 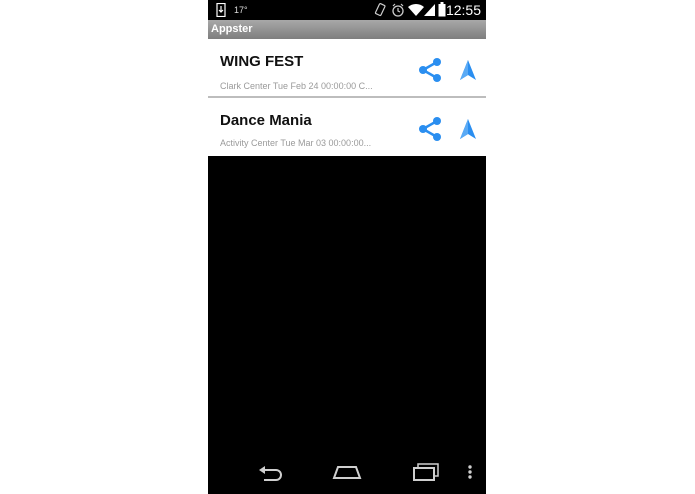 I want to click on battery-icon, so click(x=442, y=9).